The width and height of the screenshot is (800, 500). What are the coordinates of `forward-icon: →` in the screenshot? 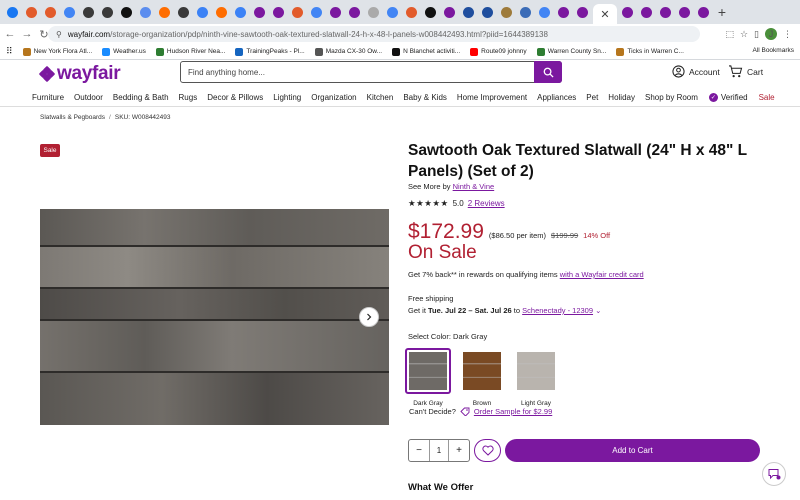 It's located at (27, 34).